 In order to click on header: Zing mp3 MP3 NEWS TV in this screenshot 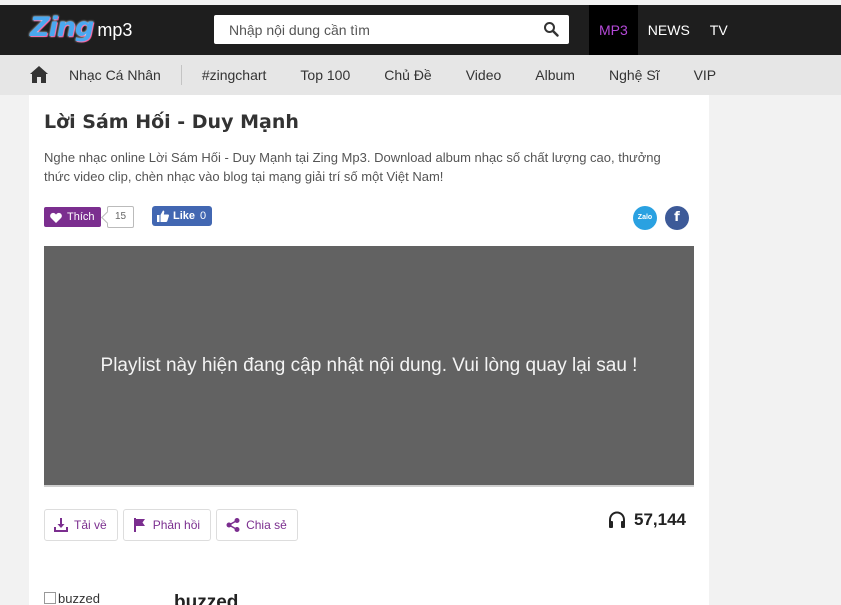, I will do `click(420, 30)`.